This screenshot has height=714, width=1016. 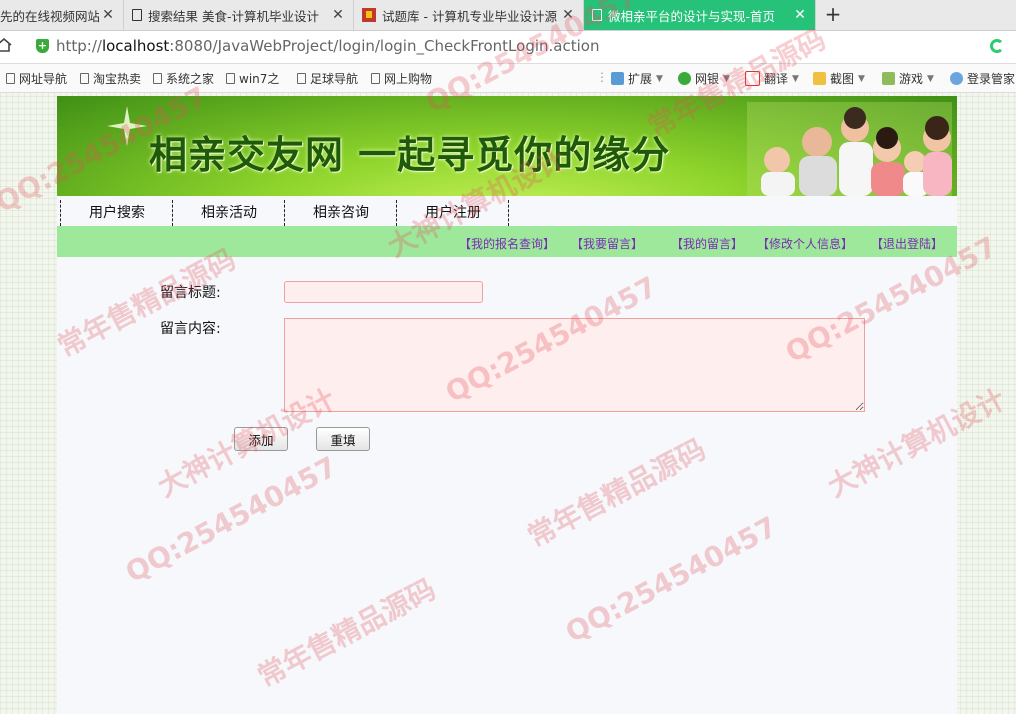 I want to click on browser-tab-4-active: 微相亲平台的设计与实现-首页 ✕, so click(x=700, y=15).